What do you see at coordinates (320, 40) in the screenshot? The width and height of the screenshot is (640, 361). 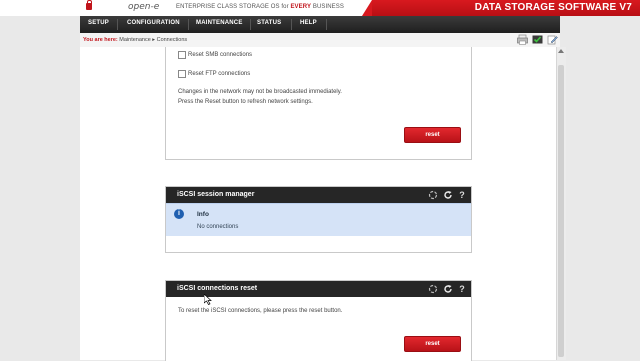 I see `breadcrumb: You are here: Maintenance ▸ Connections` at bounding box center [320, 40].